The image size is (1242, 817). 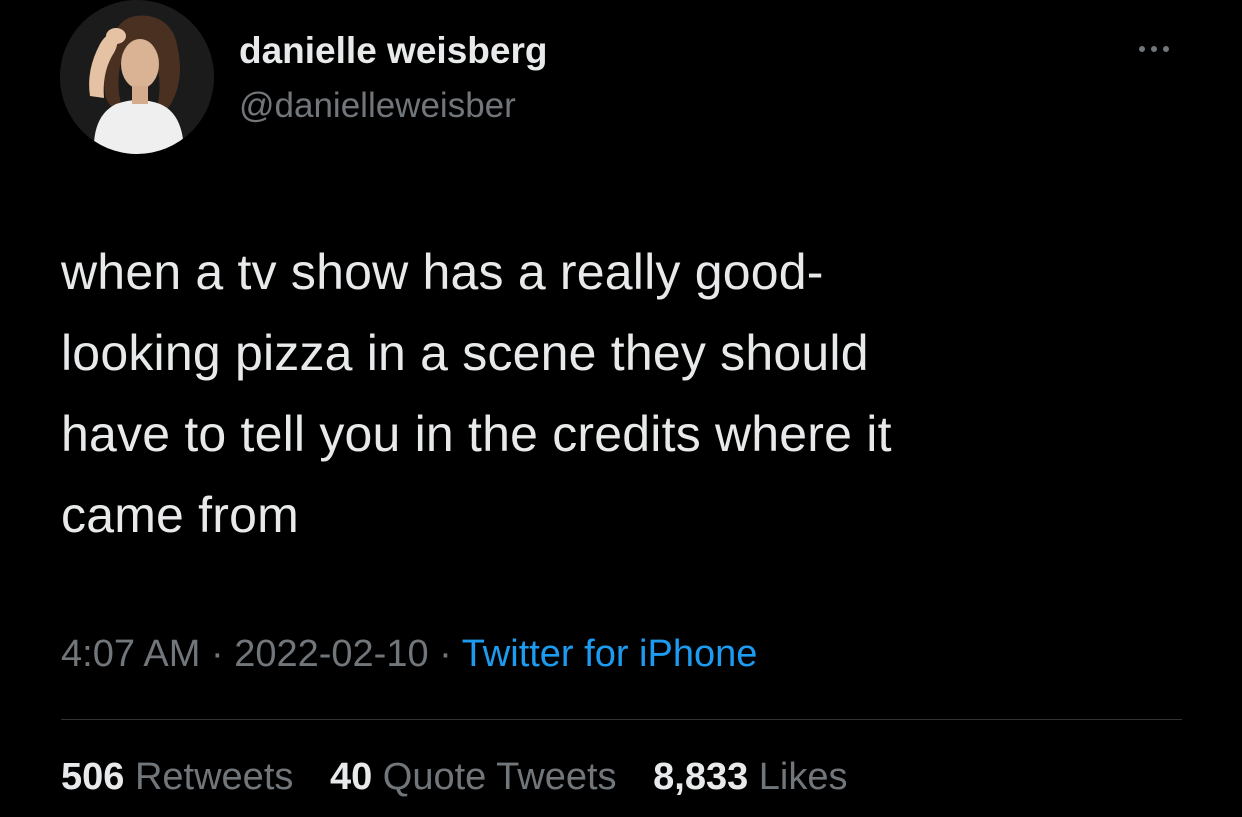 I want to click on retweets-stat: 506 Retweets, so click(x=177, y=777).